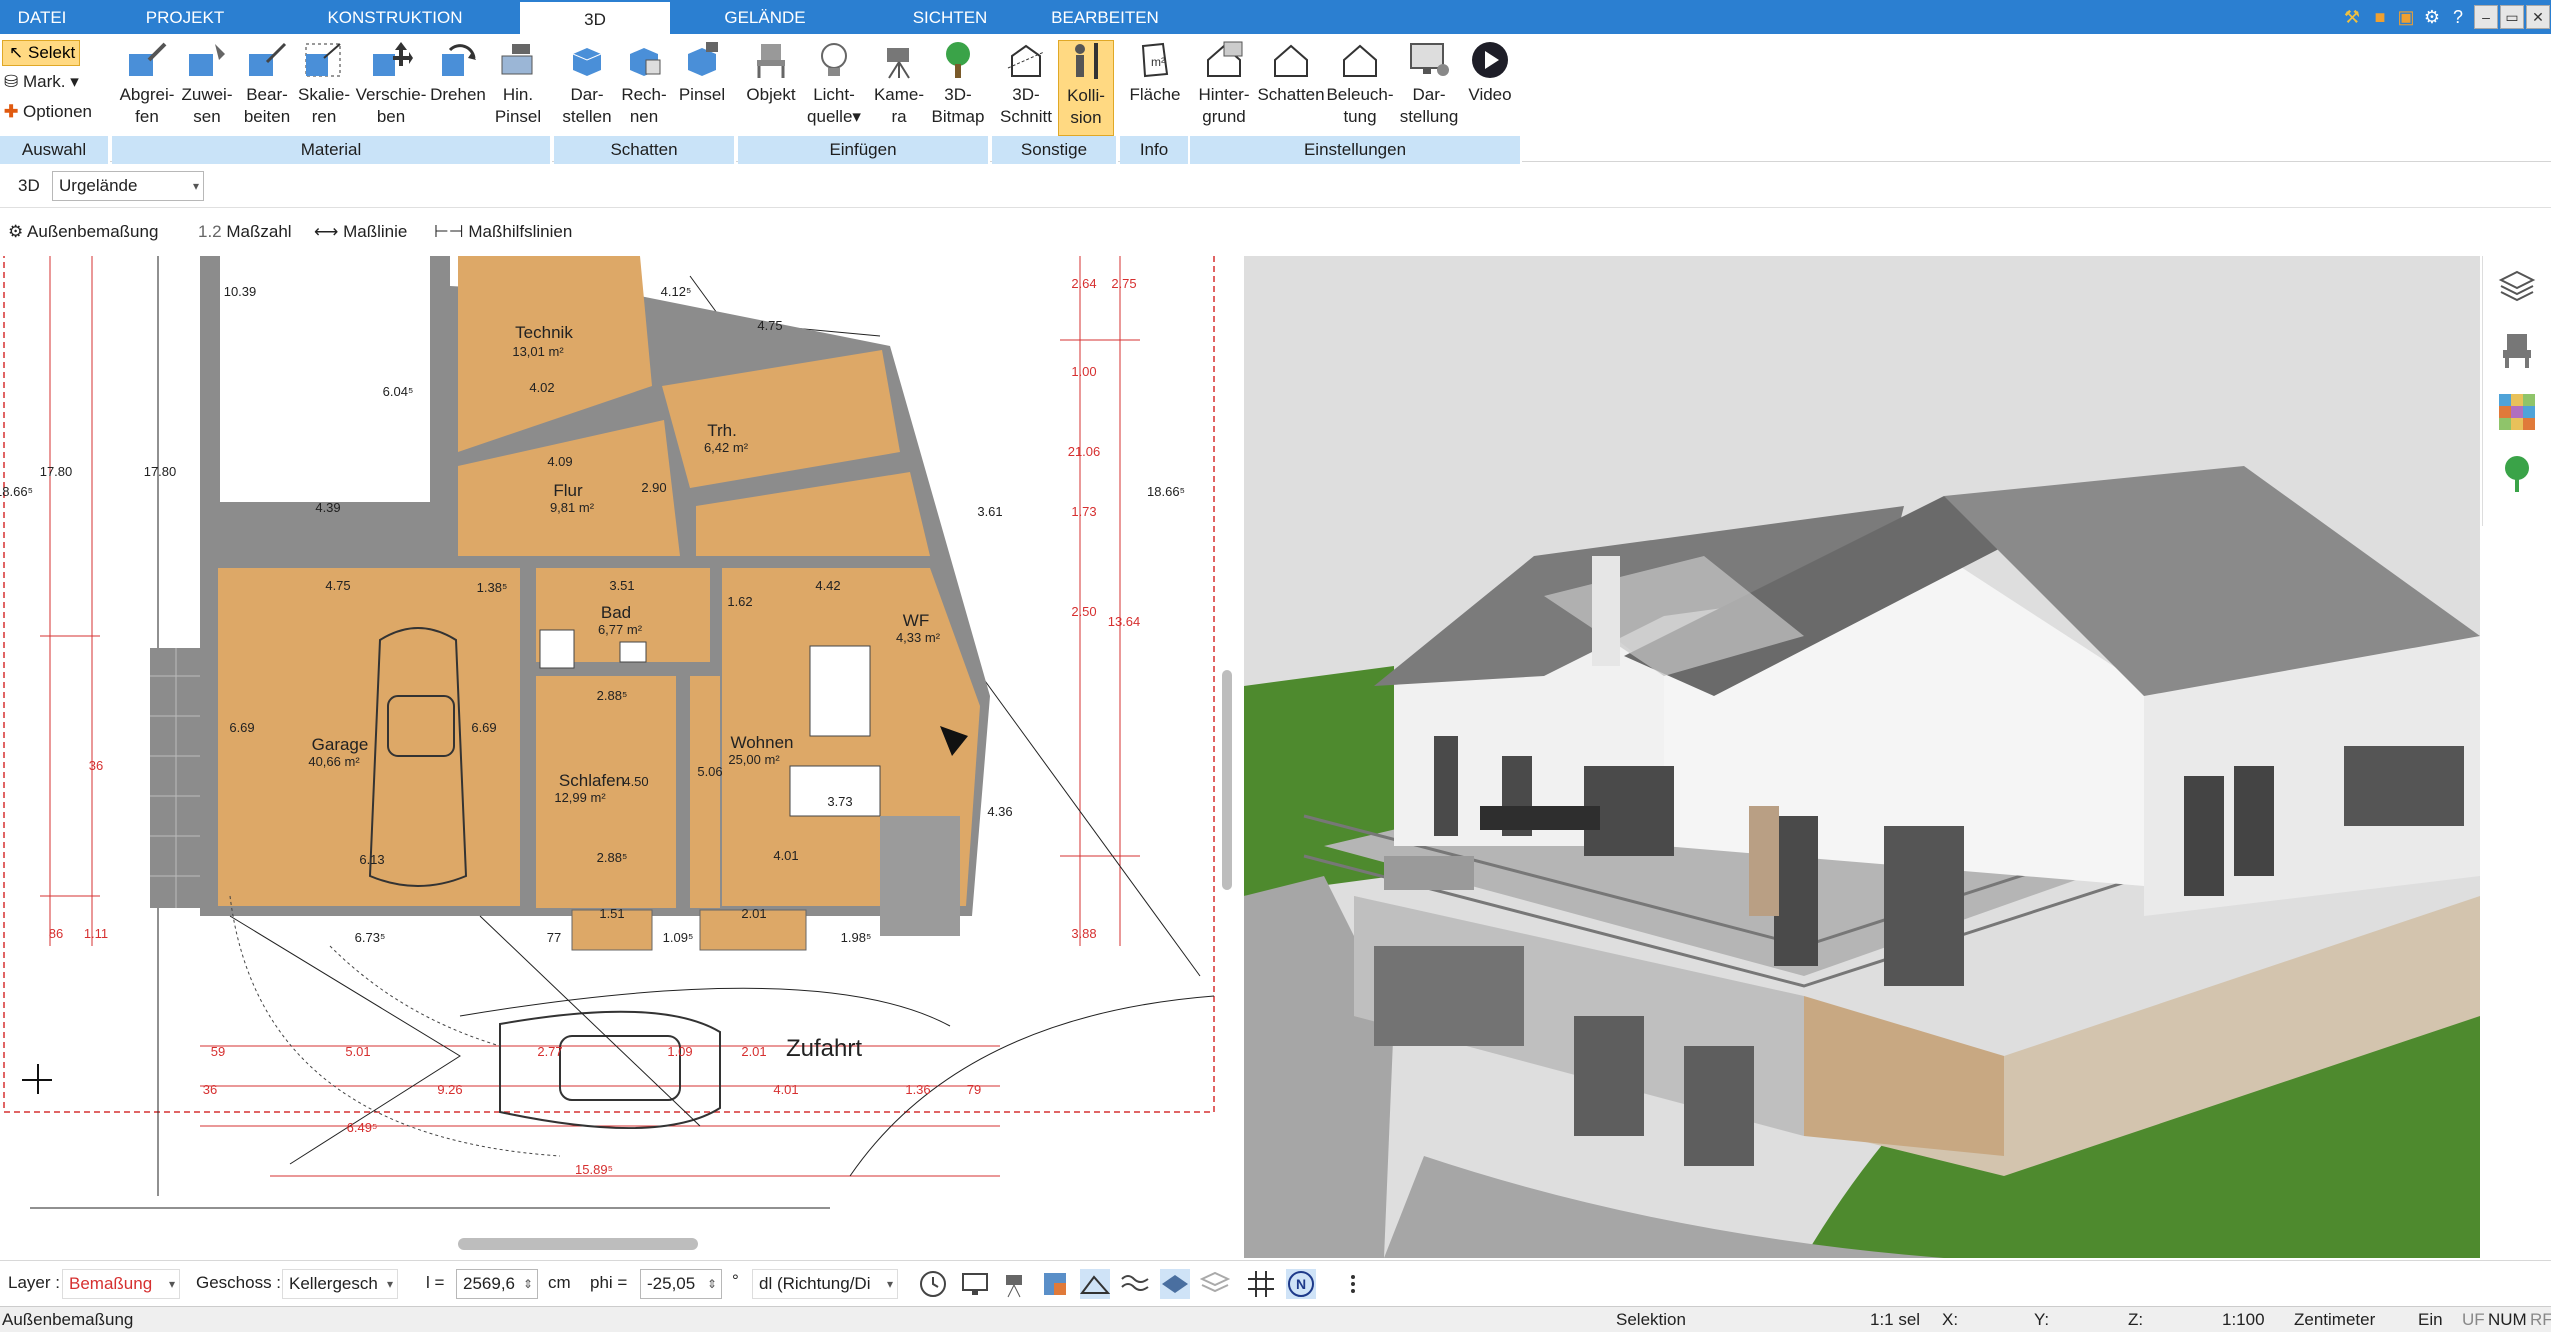 This screenshot has width=2551, height=1332. I want to click on tab-datei: DATEI, so click(42, 17).